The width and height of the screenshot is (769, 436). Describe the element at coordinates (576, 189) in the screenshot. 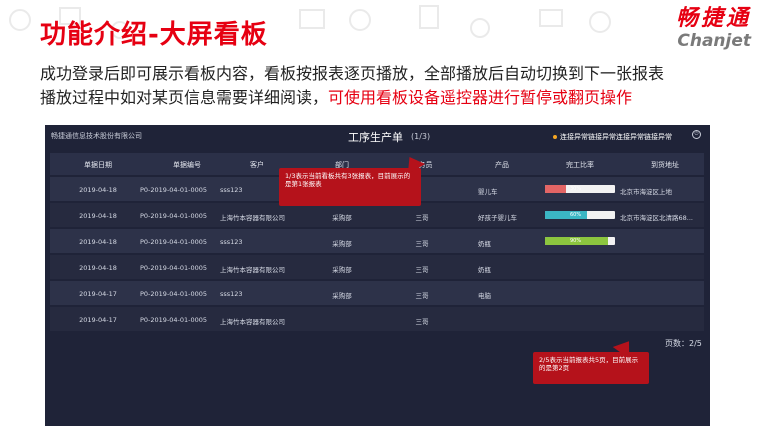

I see `progress-label: 30%` at that location.